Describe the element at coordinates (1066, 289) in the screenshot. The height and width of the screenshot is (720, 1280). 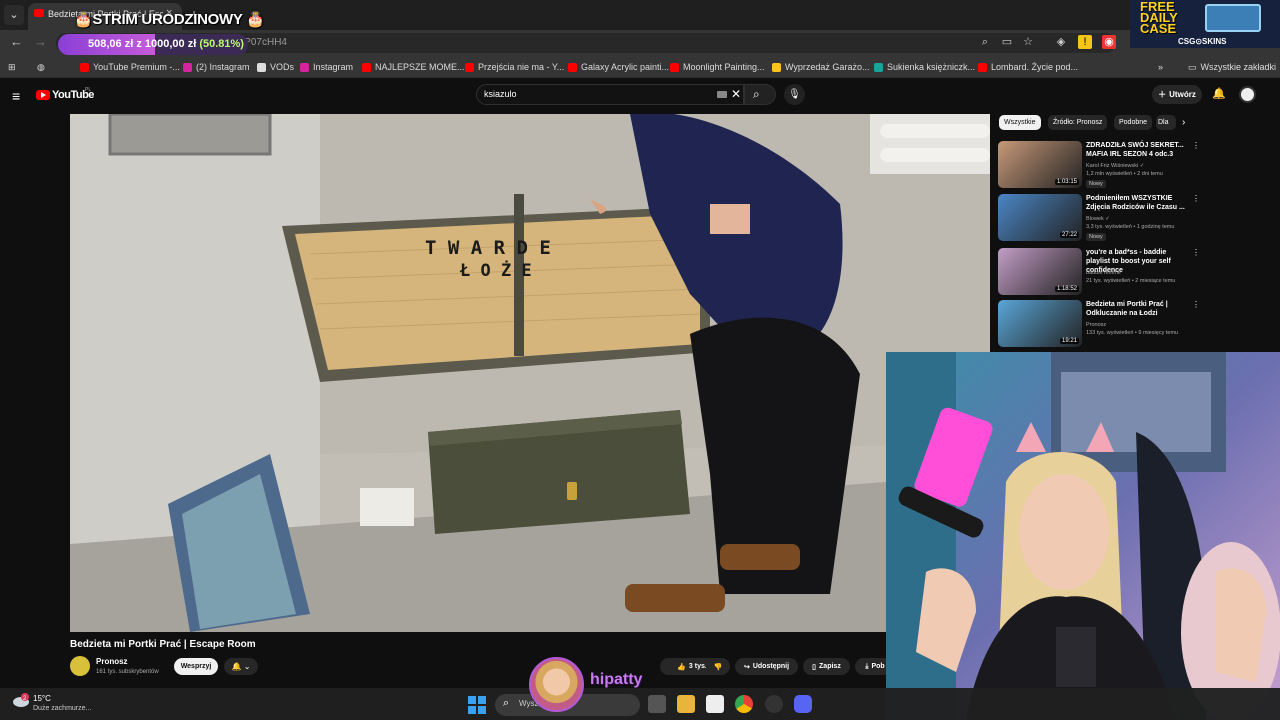
I see `video-duration: 1:18:52` at that location.